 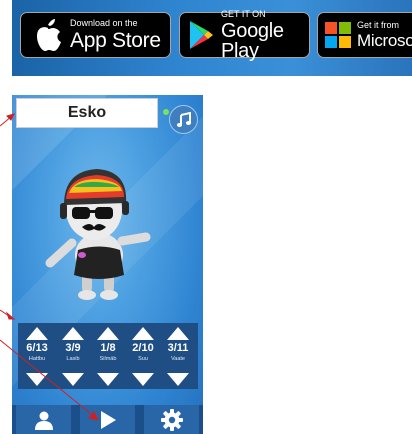 I want to click on app-store-badge: Download on the App Store, so click(x=95, y=35).